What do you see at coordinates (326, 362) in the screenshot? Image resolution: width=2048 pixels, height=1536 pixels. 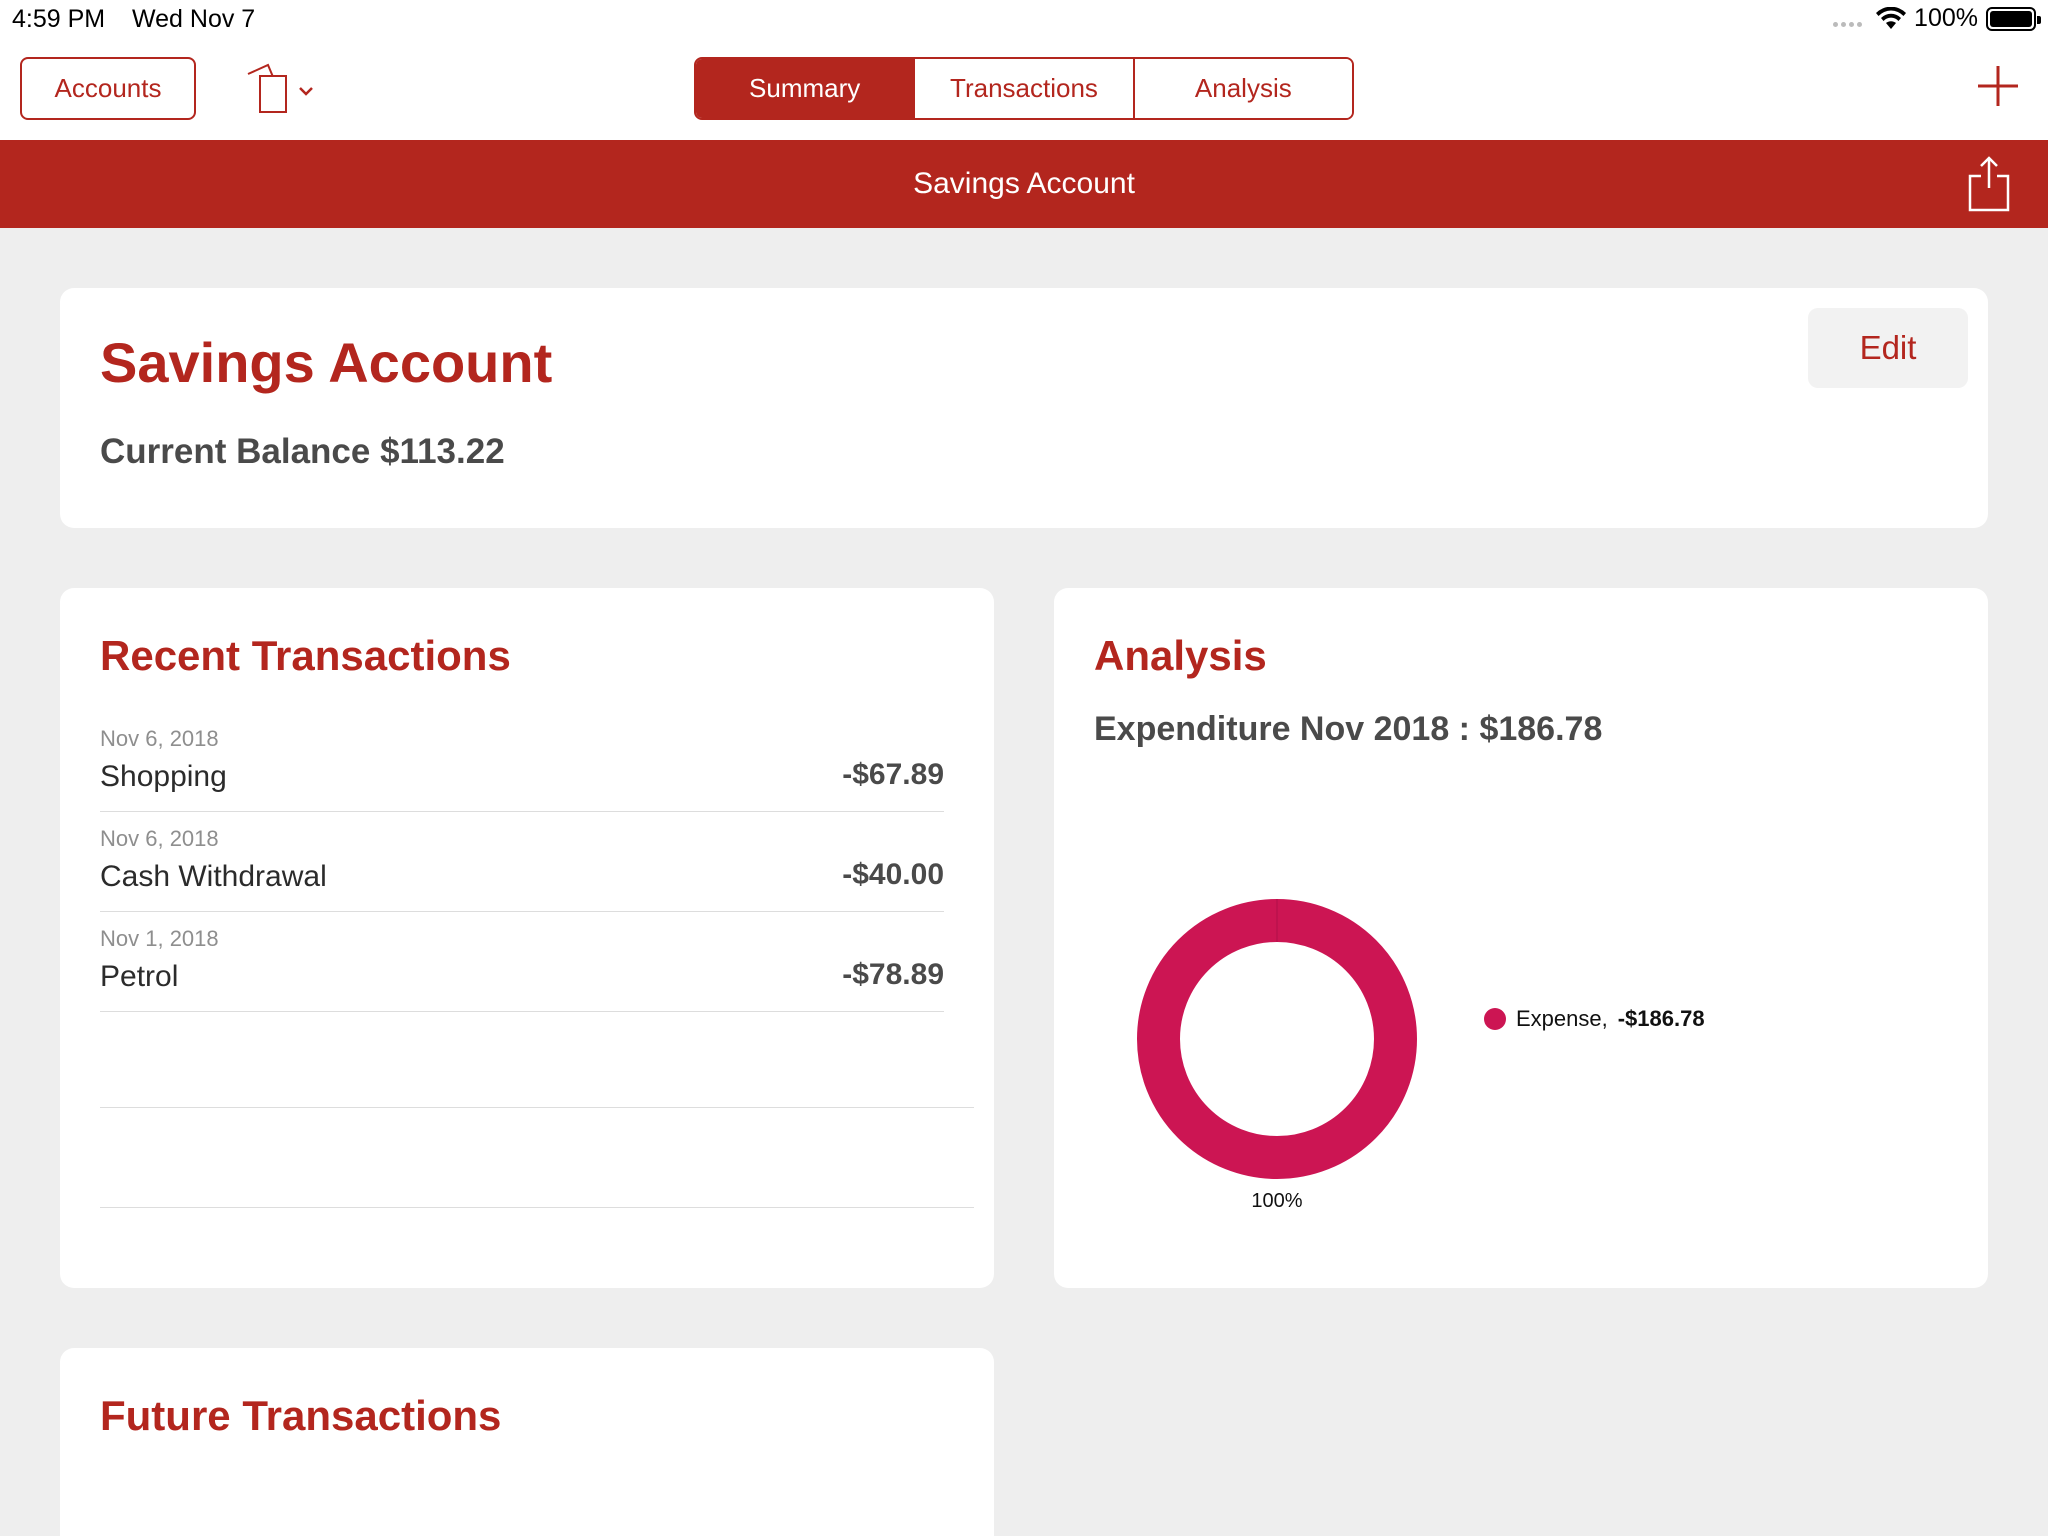 I see `account-name: Savings Account` at bounding box center [326, 362].